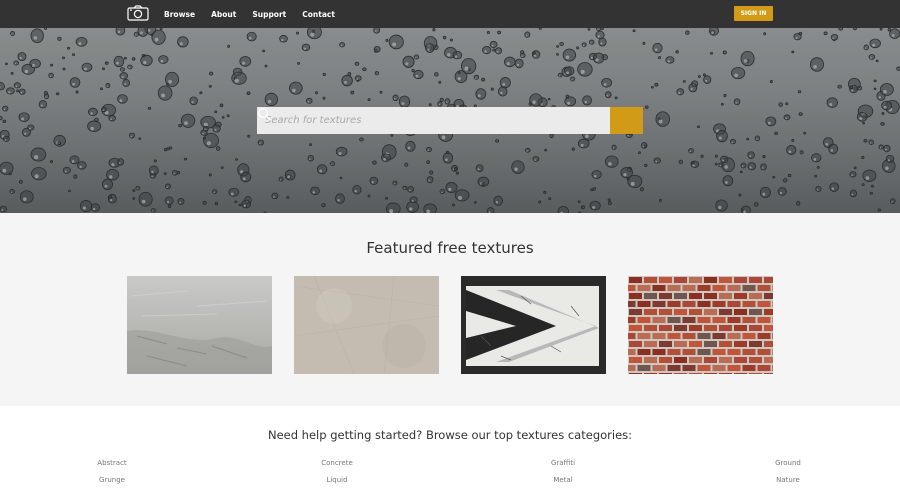 The image size is (900, 495). Describe the element at coordinates (337, 480) in the screenshot. I see `category-liquid: Liquid` at that location.